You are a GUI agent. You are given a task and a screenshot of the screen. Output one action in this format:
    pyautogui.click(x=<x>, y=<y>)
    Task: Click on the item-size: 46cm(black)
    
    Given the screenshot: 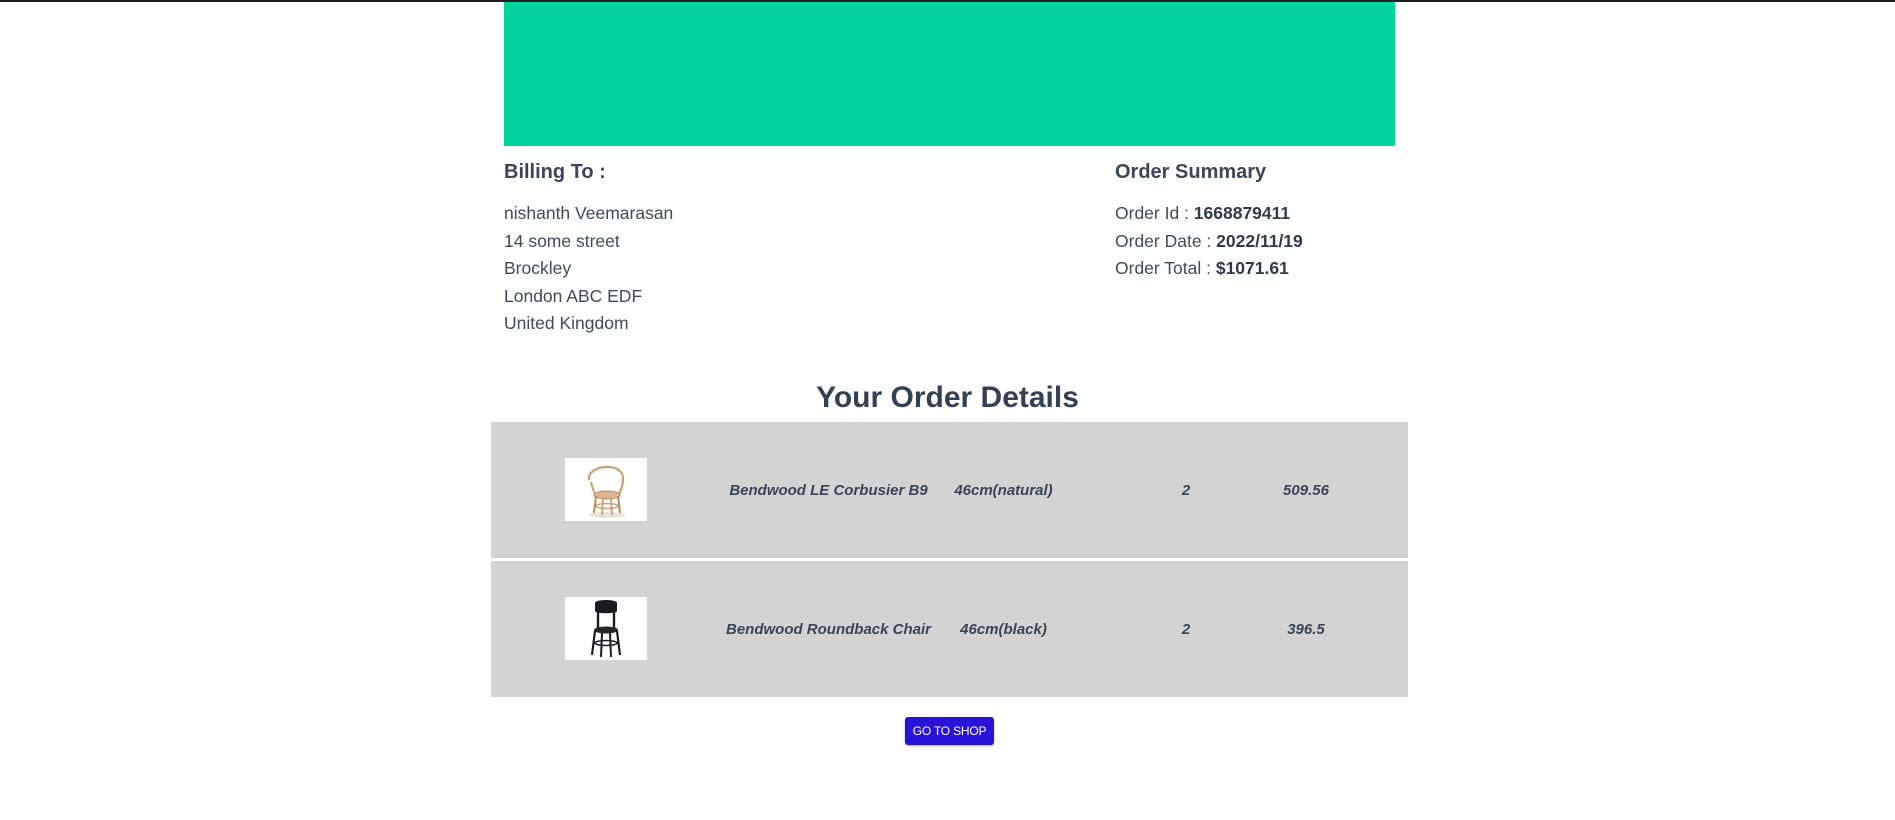 What is the action you would take?
    pyautogui.click(x=1003, y=629)
    